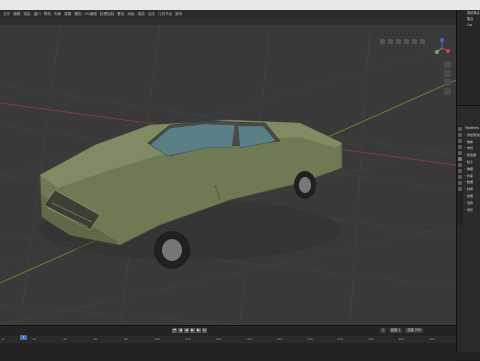 The width and height of the screenshot is (480, 361). I want to click on properties-row: 物理, so click(472, 169).